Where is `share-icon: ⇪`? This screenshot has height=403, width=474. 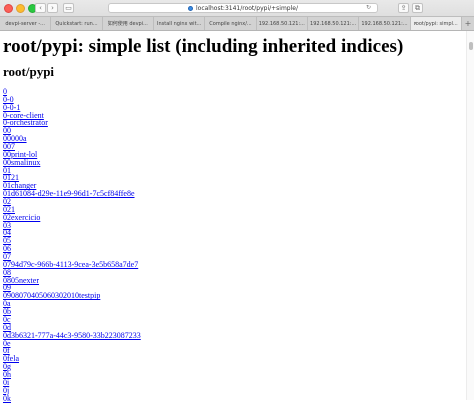
share-icon: ⇪ is located at coordinates (403, 8).